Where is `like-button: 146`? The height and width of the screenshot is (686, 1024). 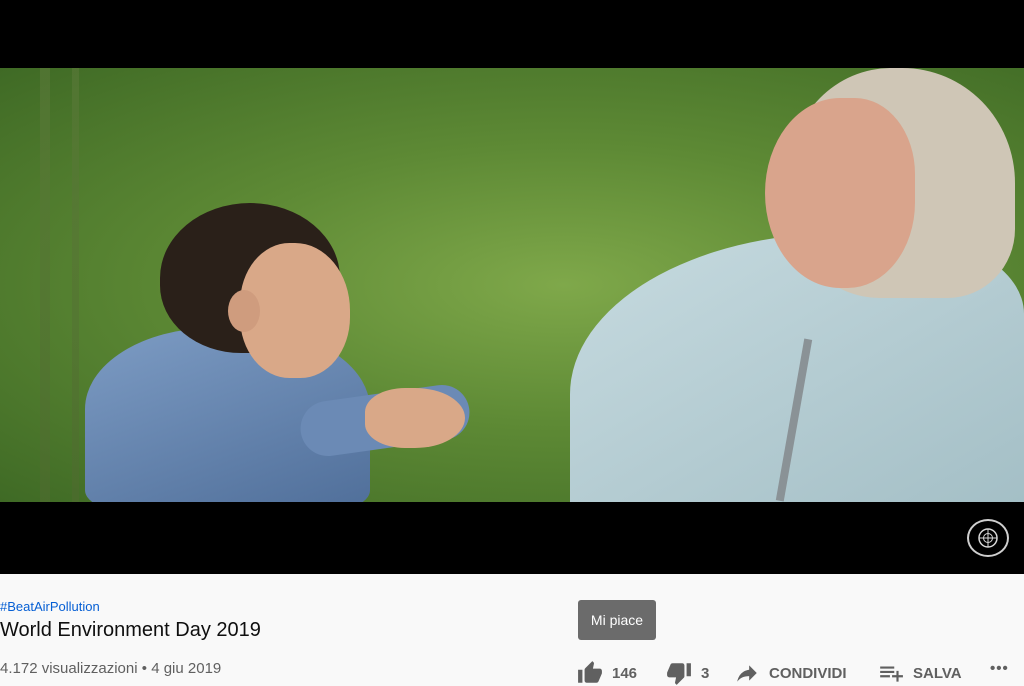 like-button: 146 is located at coordinates (606, 673).